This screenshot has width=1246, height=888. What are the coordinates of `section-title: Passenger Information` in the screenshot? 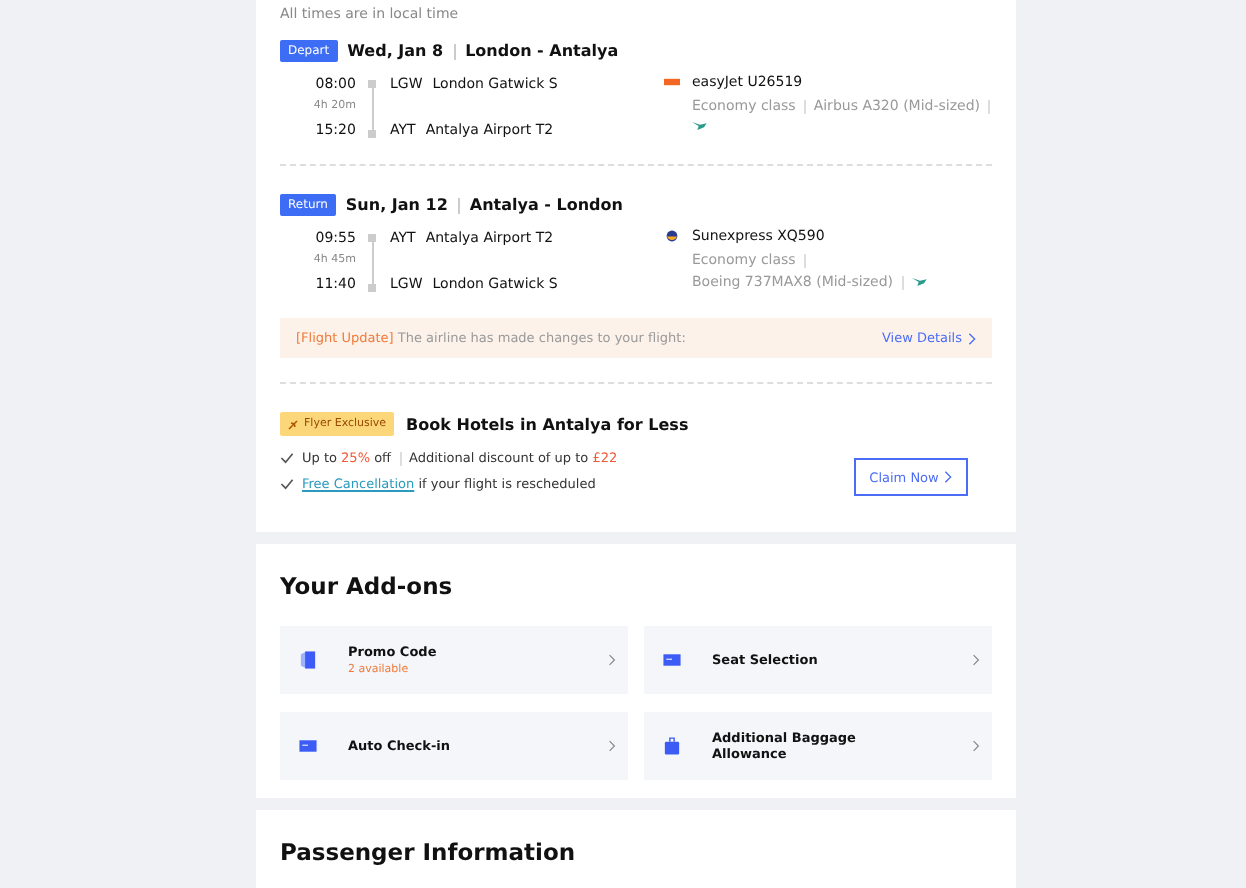 It's located at (429, 852).